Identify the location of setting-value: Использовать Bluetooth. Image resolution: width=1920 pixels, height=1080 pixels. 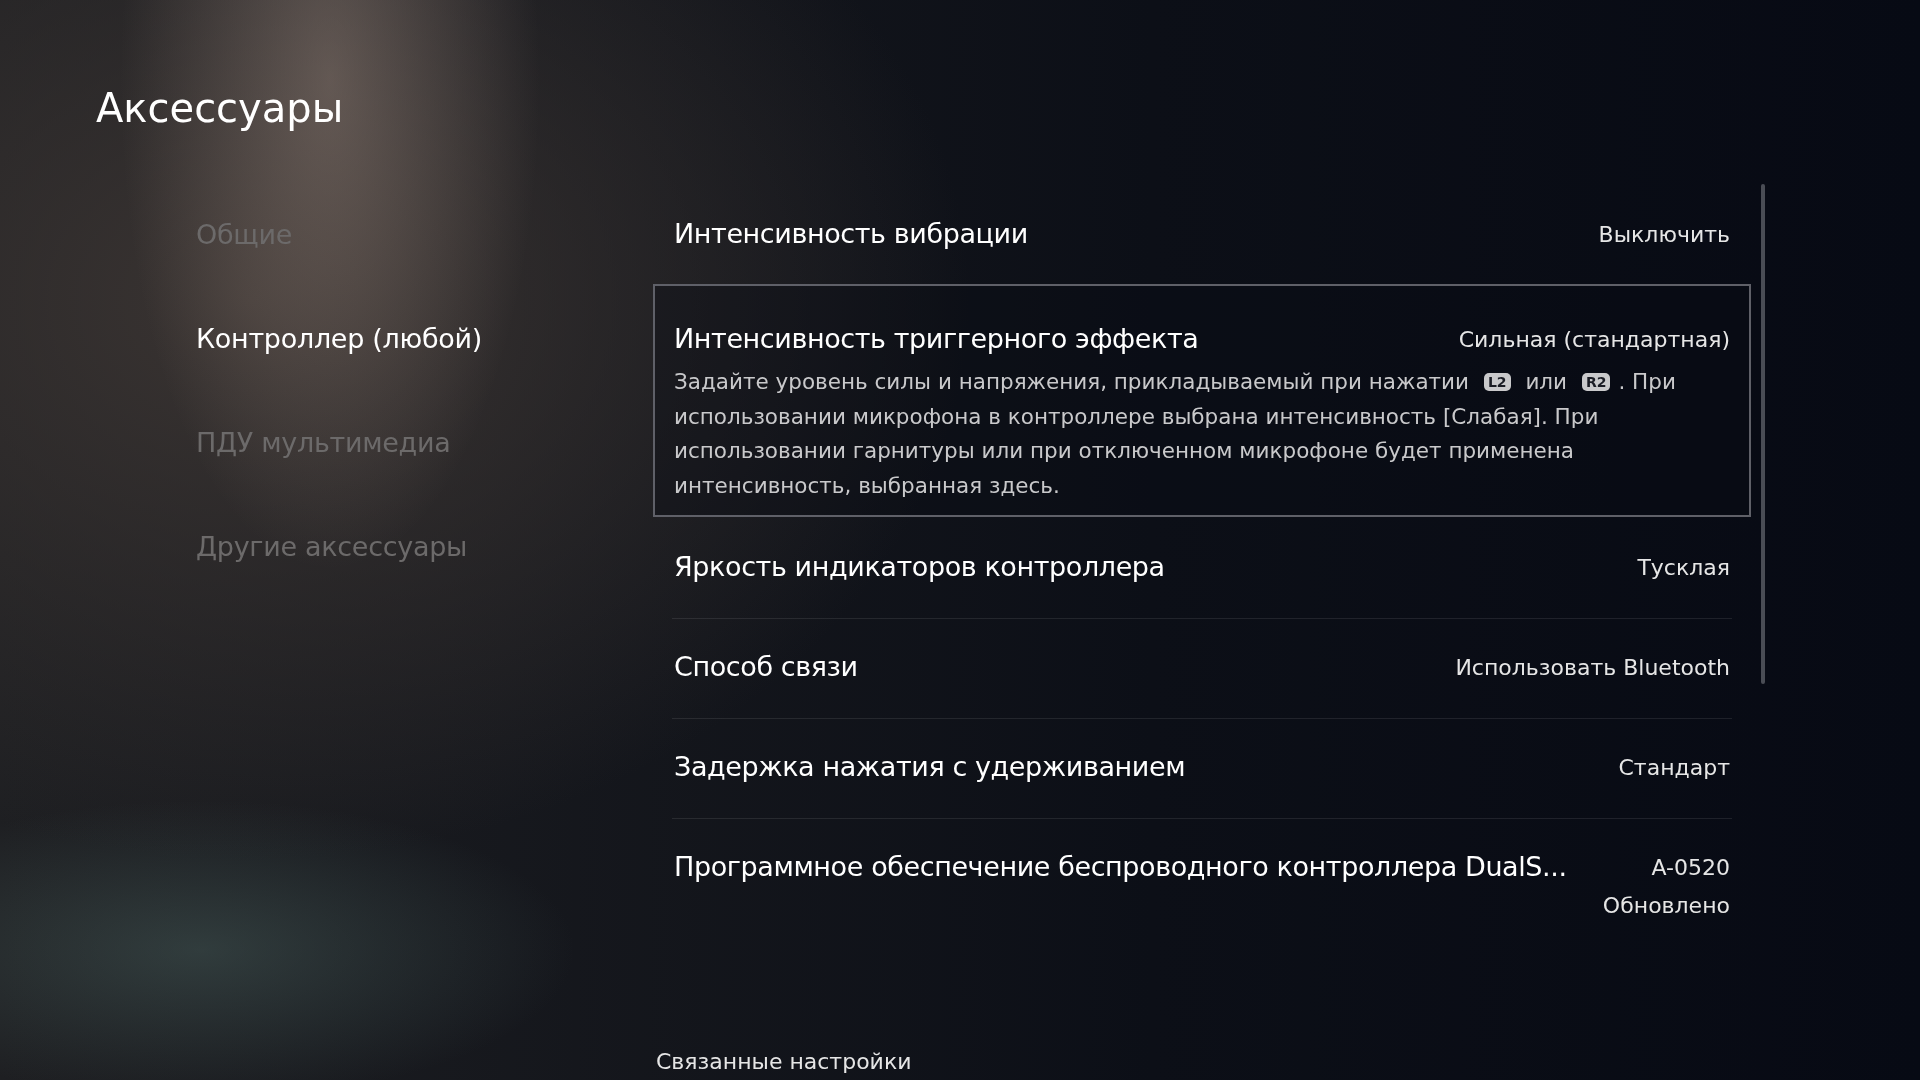
(1592, 668).